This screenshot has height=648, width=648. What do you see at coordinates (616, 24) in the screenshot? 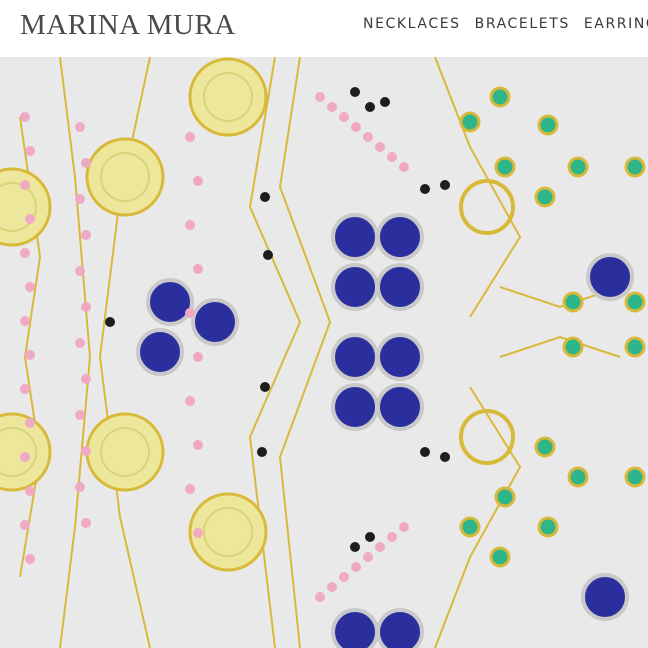
I see `nav-earrings: EARRINGS` at bounding box center [616, 24].